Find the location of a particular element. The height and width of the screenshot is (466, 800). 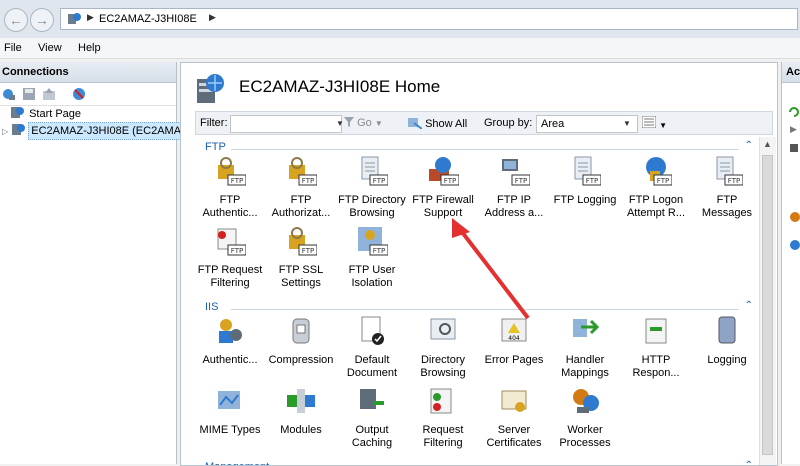

refresh-icon is located at coordinates (794, 112).